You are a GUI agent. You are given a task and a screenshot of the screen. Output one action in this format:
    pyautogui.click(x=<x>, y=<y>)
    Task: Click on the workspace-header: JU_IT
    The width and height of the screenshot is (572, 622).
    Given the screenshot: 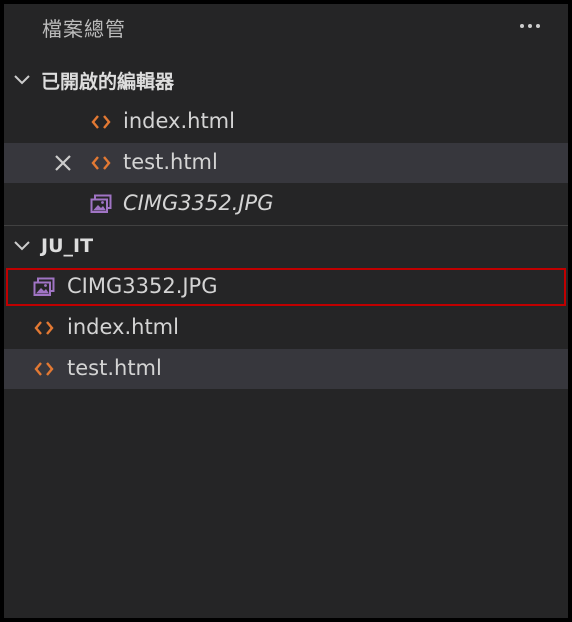 What is the action you would take?
    pyautogui.click(x=286, y=246)
    